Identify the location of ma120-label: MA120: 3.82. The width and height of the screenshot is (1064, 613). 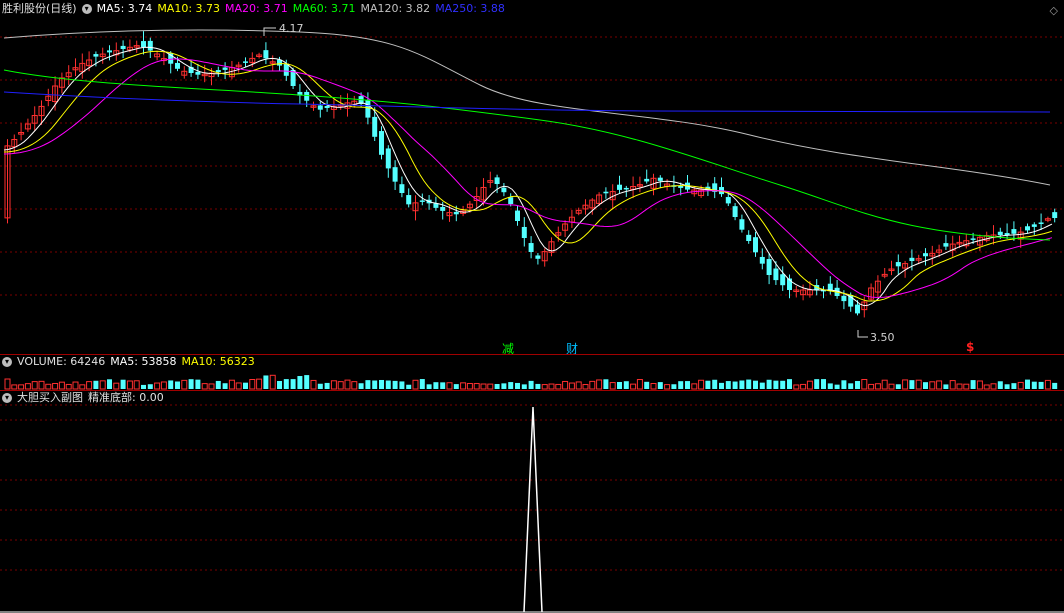
(395, 8).